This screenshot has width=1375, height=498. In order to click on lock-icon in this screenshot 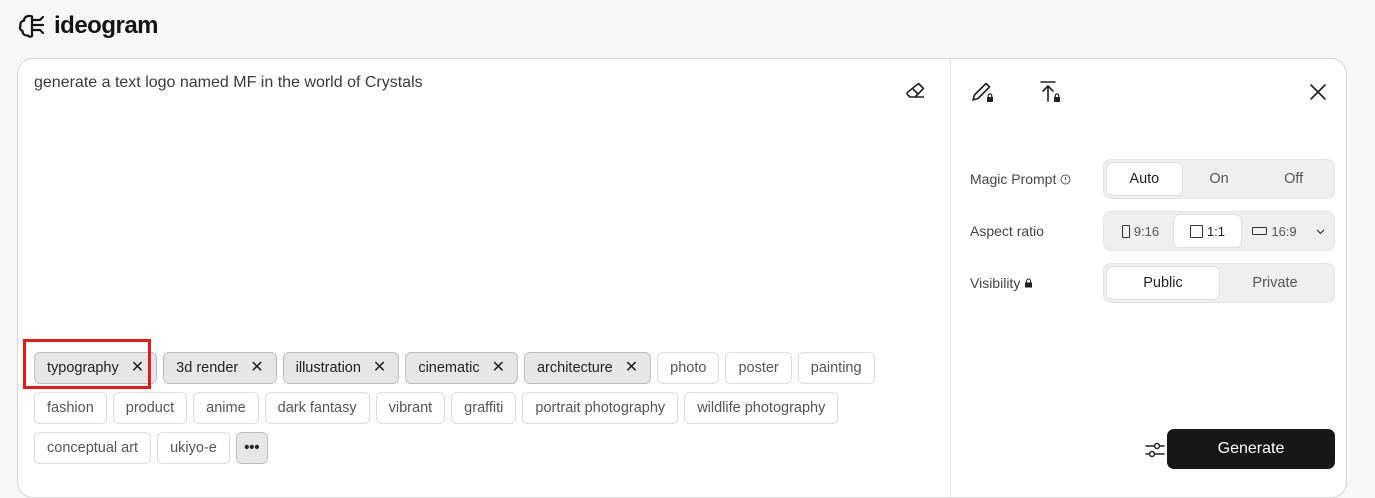, I will do `click(1029, 283)`.